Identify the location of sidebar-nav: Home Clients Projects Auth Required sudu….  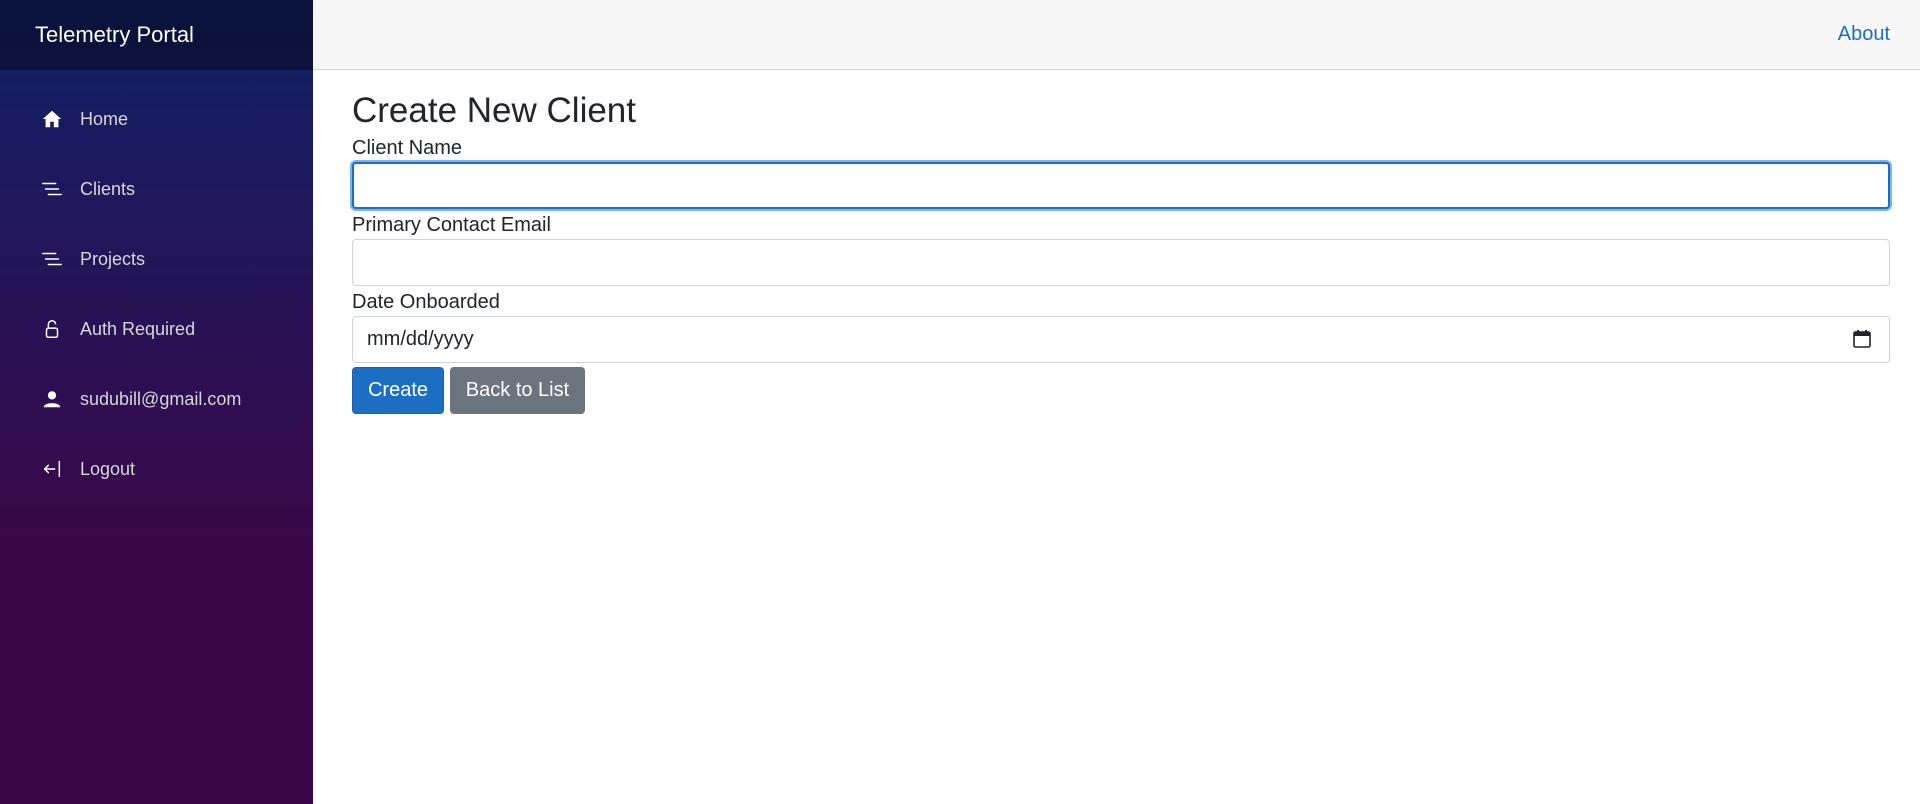
(156, 287).